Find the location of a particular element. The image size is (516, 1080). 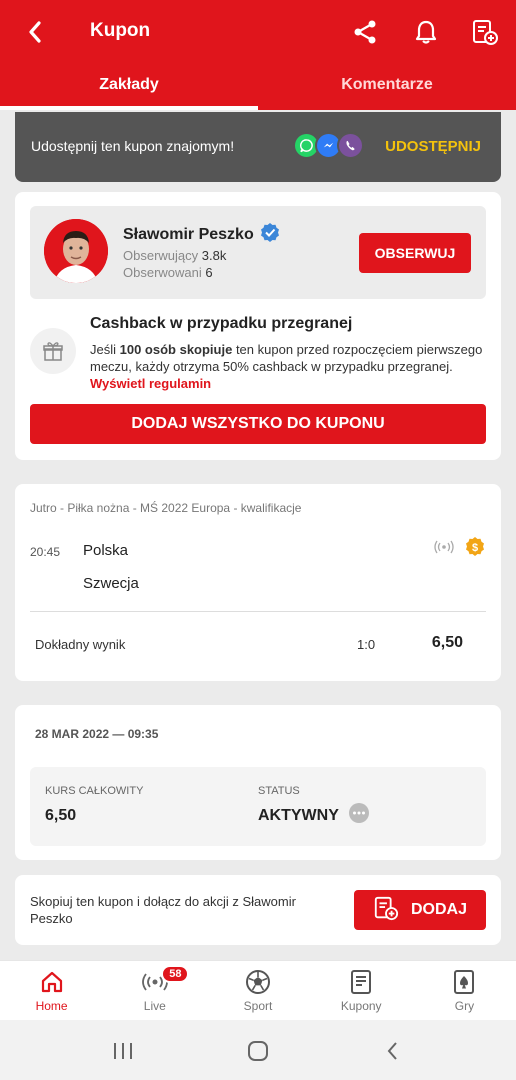

followers-stat: Obserwujący 3.8k is located at coordinates (174, 255).